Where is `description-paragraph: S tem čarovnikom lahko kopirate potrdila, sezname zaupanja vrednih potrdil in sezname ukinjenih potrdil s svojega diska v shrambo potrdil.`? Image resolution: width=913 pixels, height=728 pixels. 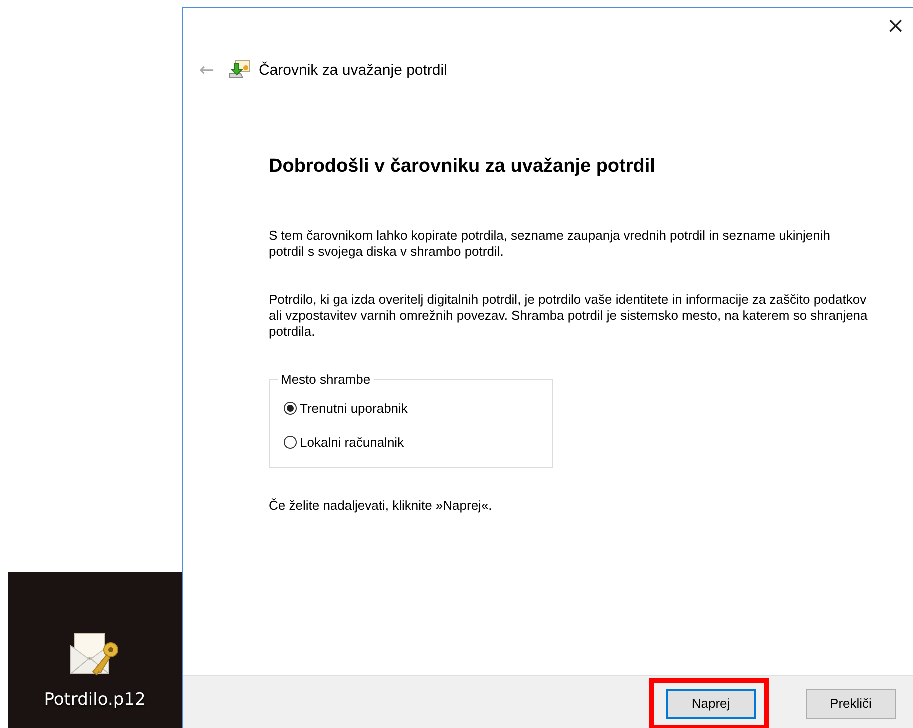
description-paragraph: S tem čarovnikom lahko kopirate potrdila, sezname zaupanja vrednih potrdil in sezname ukinjenih potrdil s svojega diska v shrambo potrdil. is located at coordinates (550, 244).